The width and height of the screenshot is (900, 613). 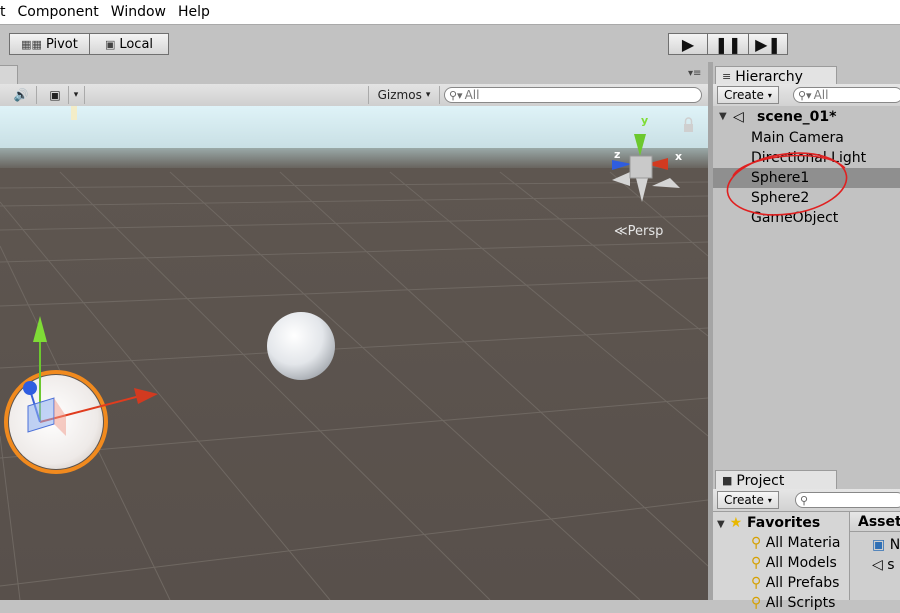 I want to click on project-toolbar: Create ▾ ⚲, so click(x=806, y=500).